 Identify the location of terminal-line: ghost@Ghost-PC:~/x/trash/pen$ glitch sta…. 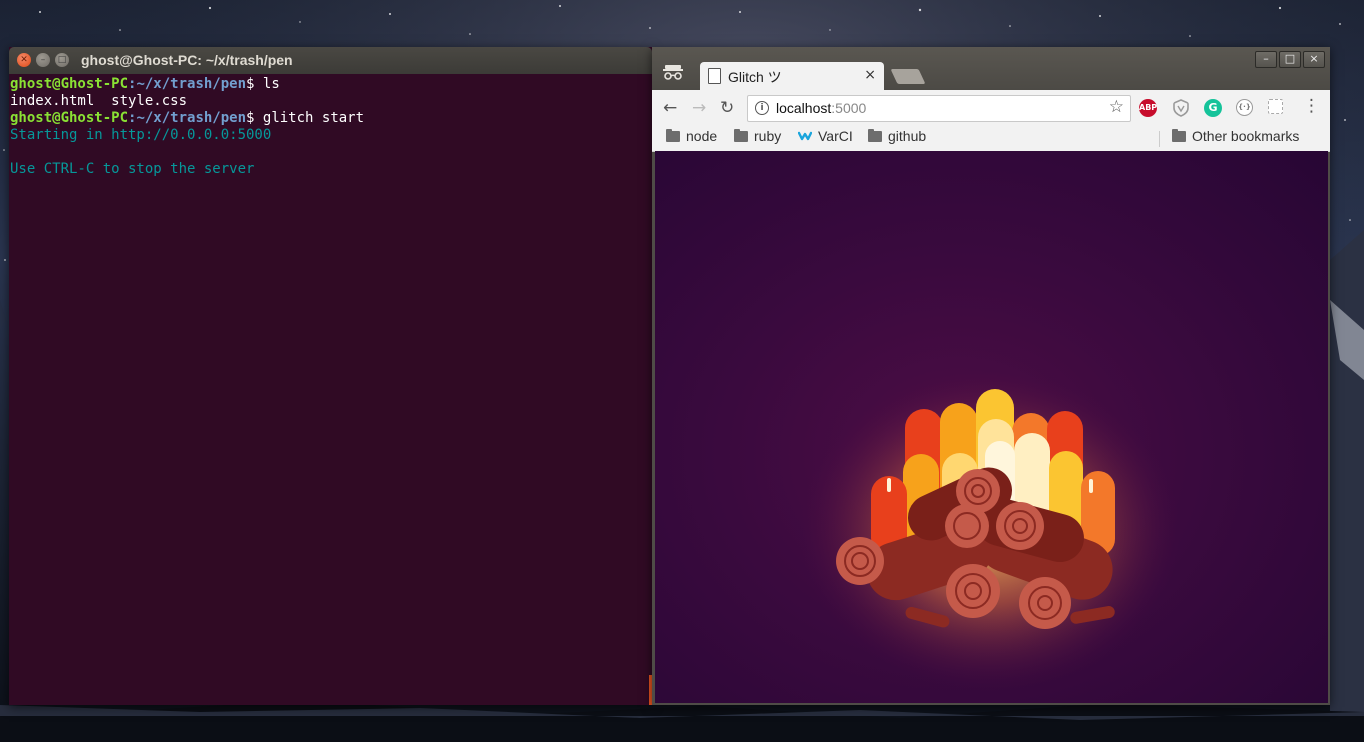
(187, 118).